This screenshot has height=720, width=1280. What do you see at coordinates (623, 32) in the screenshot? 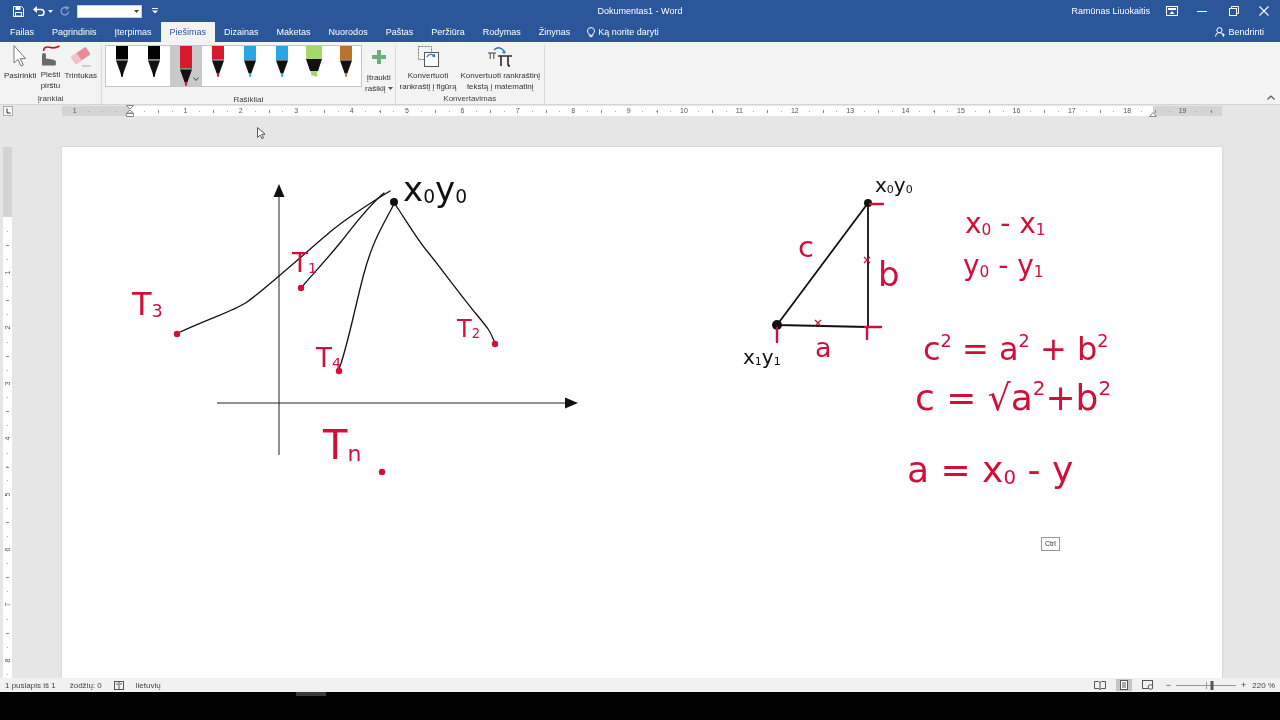
I see `tell-me-button: Ką norite daryti` at bounding box center [623, 32].